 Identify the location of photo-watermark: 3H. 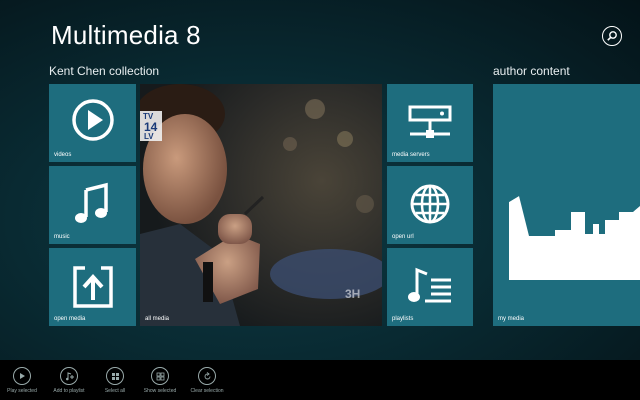
(352, 294).